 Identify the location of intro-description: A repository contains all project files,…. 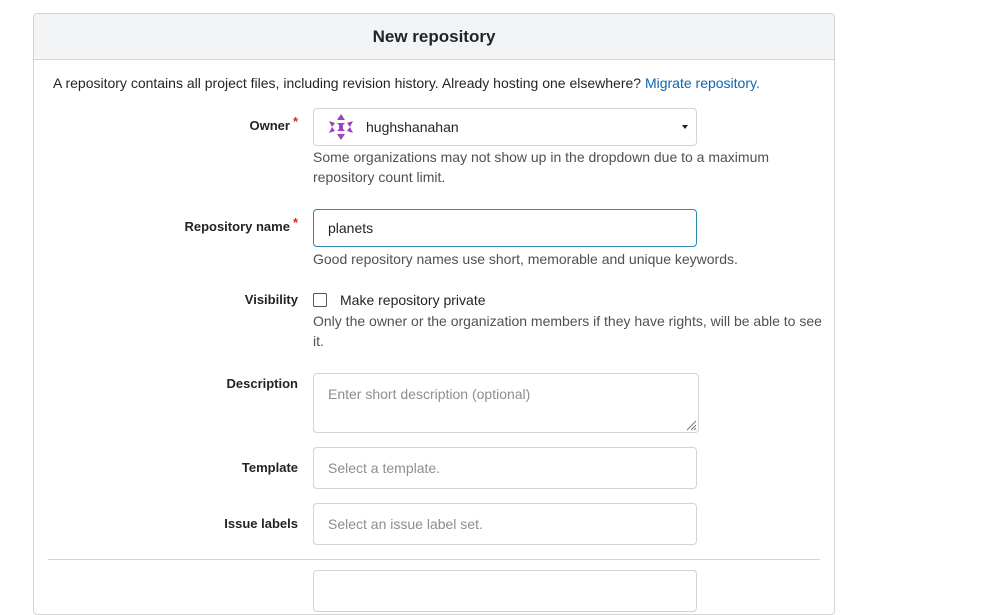
(347, 83).